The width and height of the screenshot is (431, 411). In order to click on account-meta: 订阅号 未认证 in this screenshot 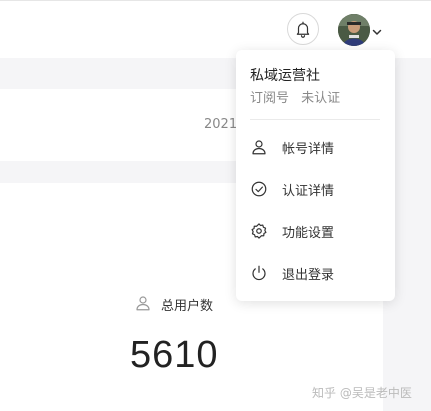, I will do `click(299, 96)`.